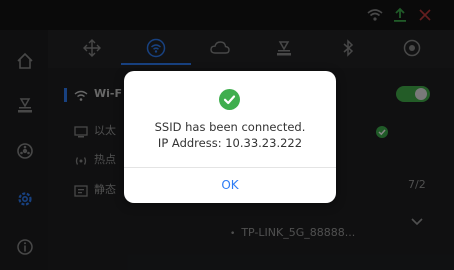 This screenshot has height=270, width=454. Describe the element at coordinates (230, 167) in the screenshot. I see `dialog-divider` at that location.